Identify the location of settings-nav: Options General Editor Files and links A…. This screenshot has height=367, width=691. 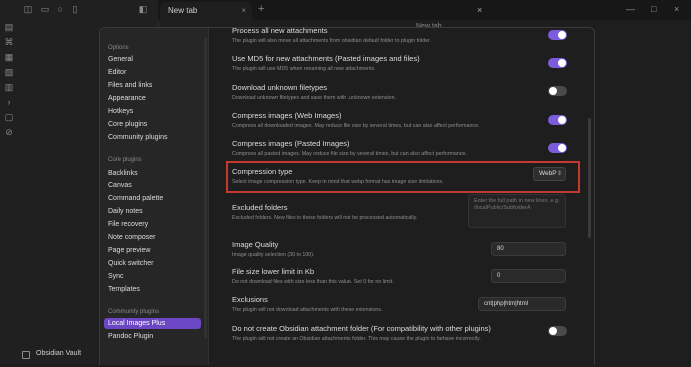
(154, 196).